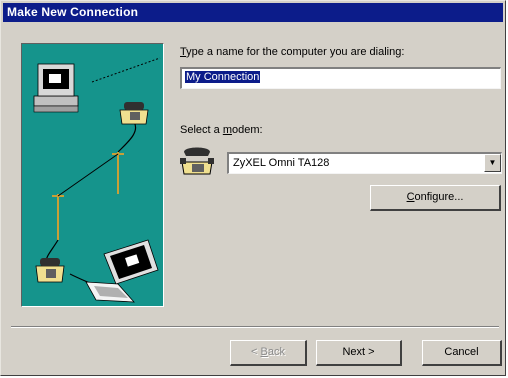 The image size is (508, 378). I want to click on next-button: Next >, so click(359, 353).